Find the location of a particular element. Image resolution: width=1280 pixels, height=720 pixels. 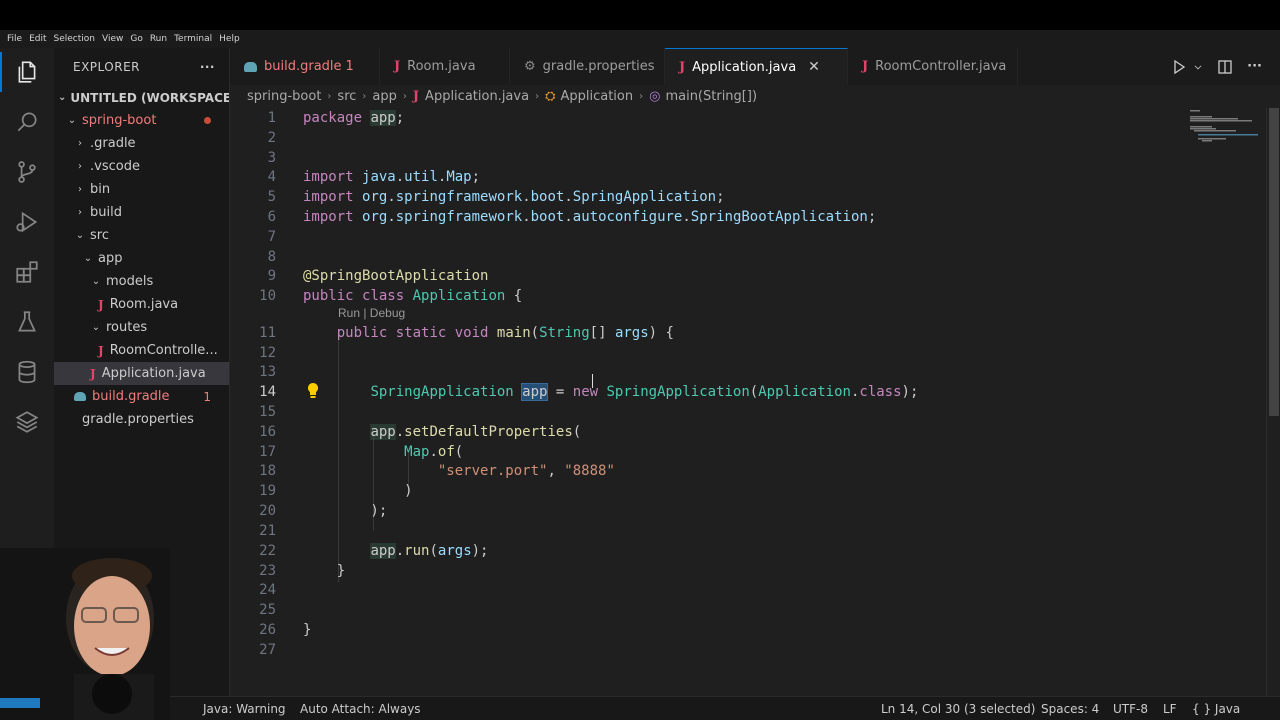

status-java-warning: Java: Warning is located at coordinates (244, 709).